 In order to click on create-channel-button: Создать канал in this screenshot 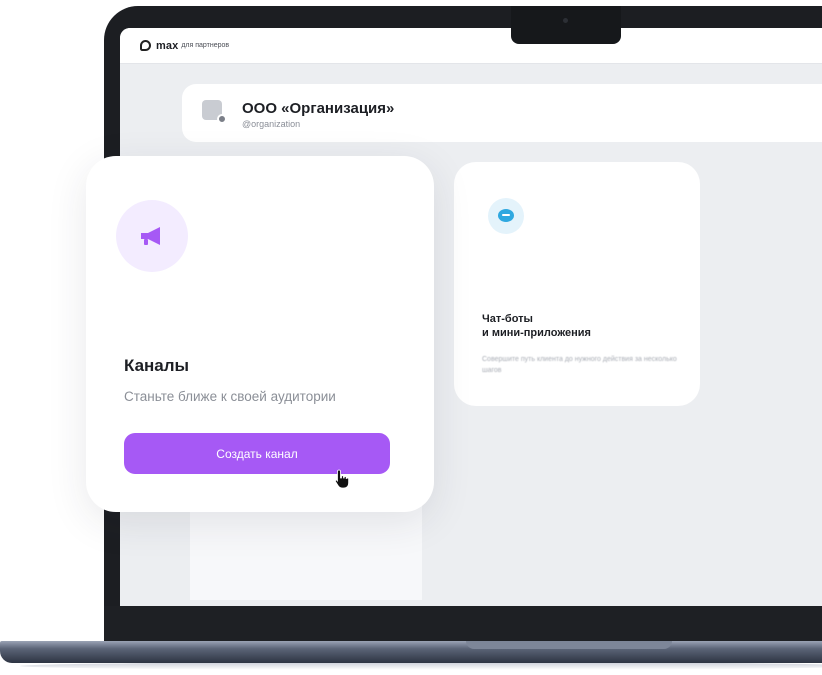, I will do `click(257, 453)`.